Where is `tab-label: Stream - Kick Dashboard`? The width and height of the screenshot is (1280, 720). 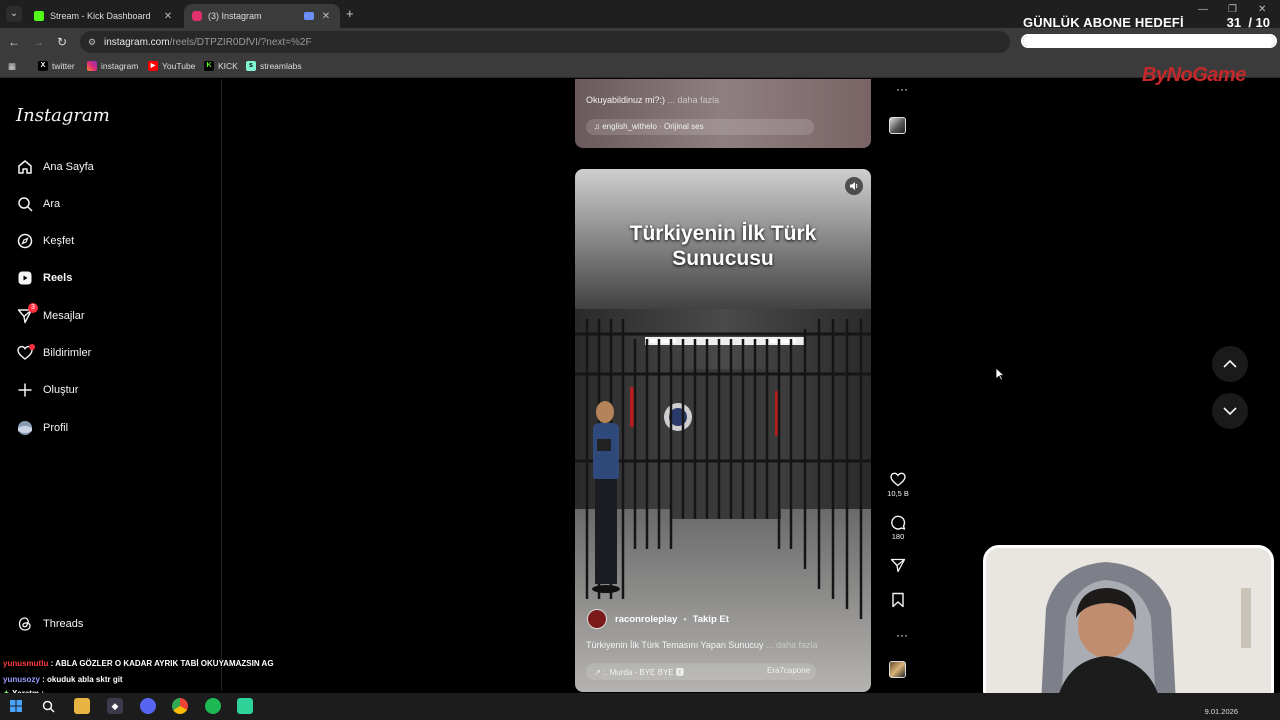 tab-label: Stream - Kick Dashboard is located at coordinates (100, 16).